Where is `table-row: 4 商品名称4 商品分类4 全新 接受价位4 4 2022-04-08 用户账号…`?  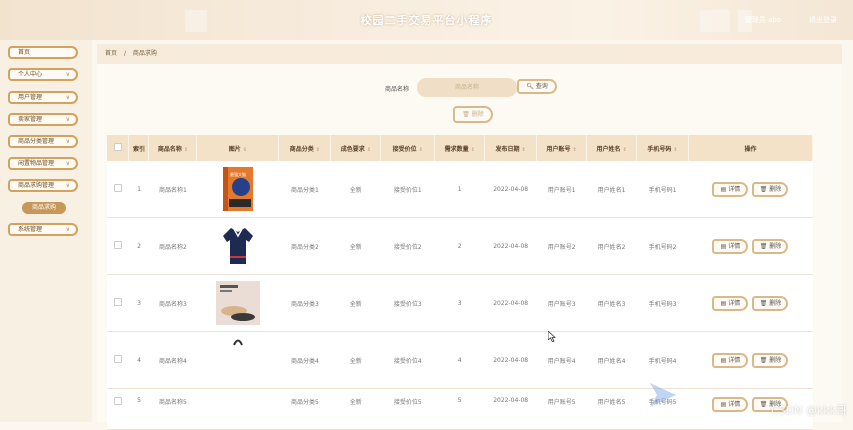 table-row: 4 商品名称4 商品分类4 全新 接受价位4 4 2022-04-08 用户账号… is located at coordinates (460, 360).